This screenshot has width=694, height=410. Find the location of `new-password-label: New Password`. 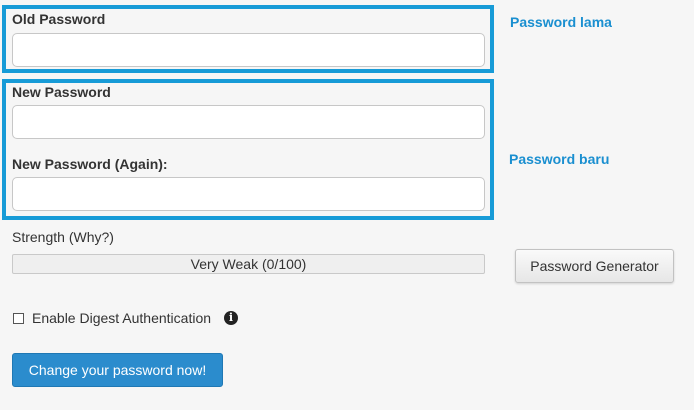

new-password-label: New Password is located at coordinates (61, 92).